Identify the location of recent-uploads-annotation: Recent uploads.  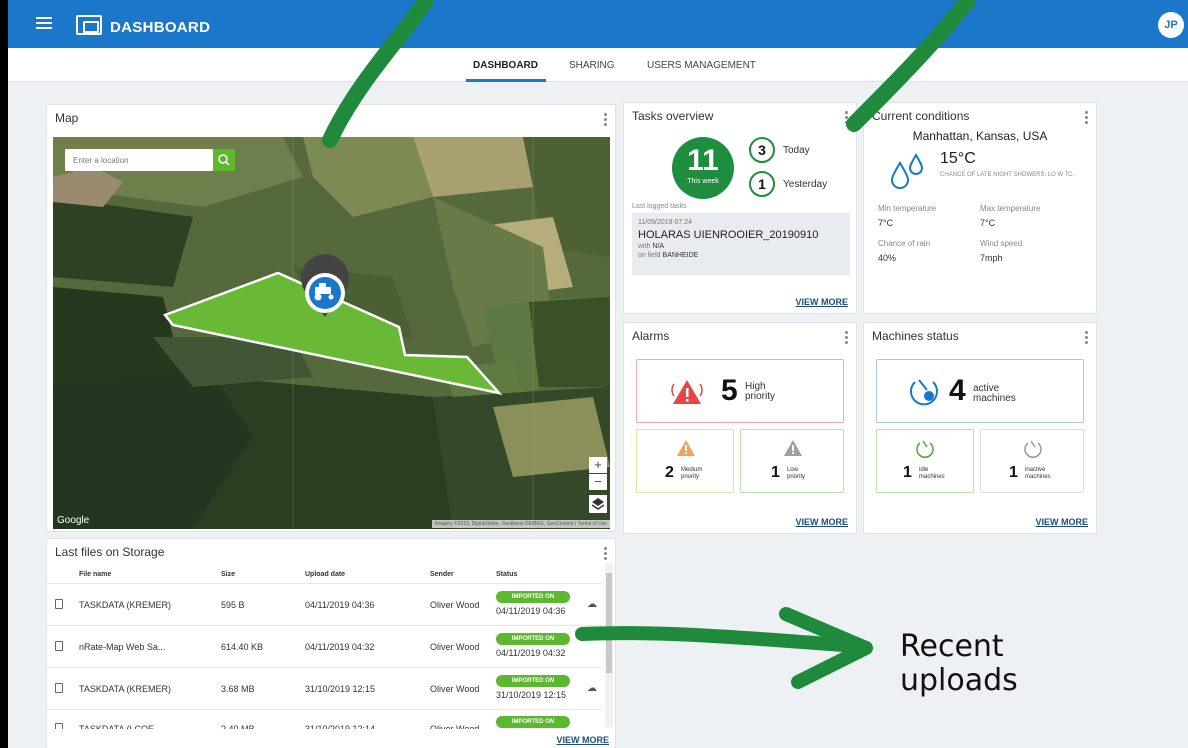
(959, 664).